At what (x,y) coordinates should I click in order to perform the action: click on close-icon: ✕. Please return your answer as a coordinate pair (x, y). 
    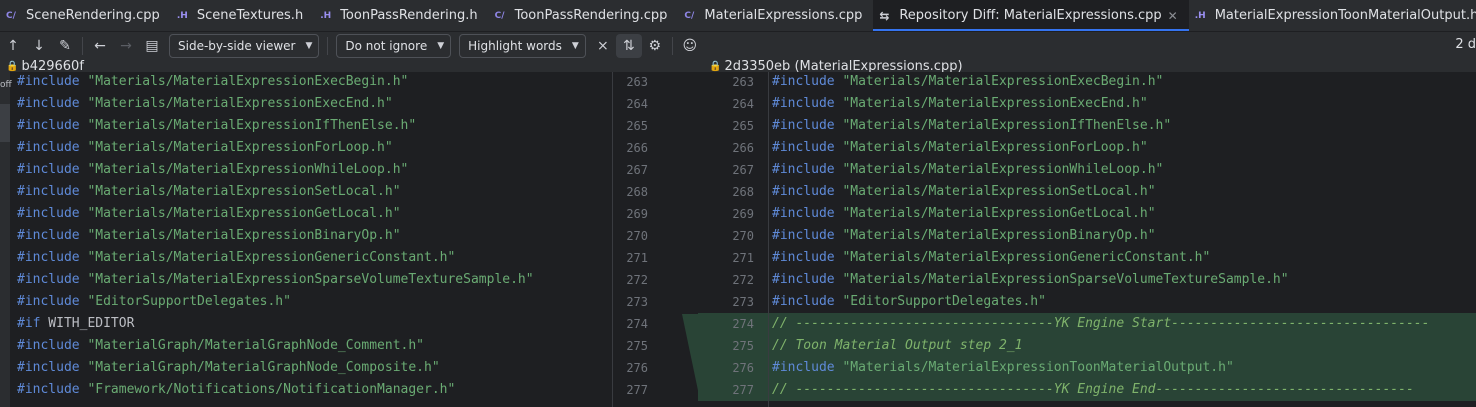
    Looking at the image, I should click on (1173, 16).